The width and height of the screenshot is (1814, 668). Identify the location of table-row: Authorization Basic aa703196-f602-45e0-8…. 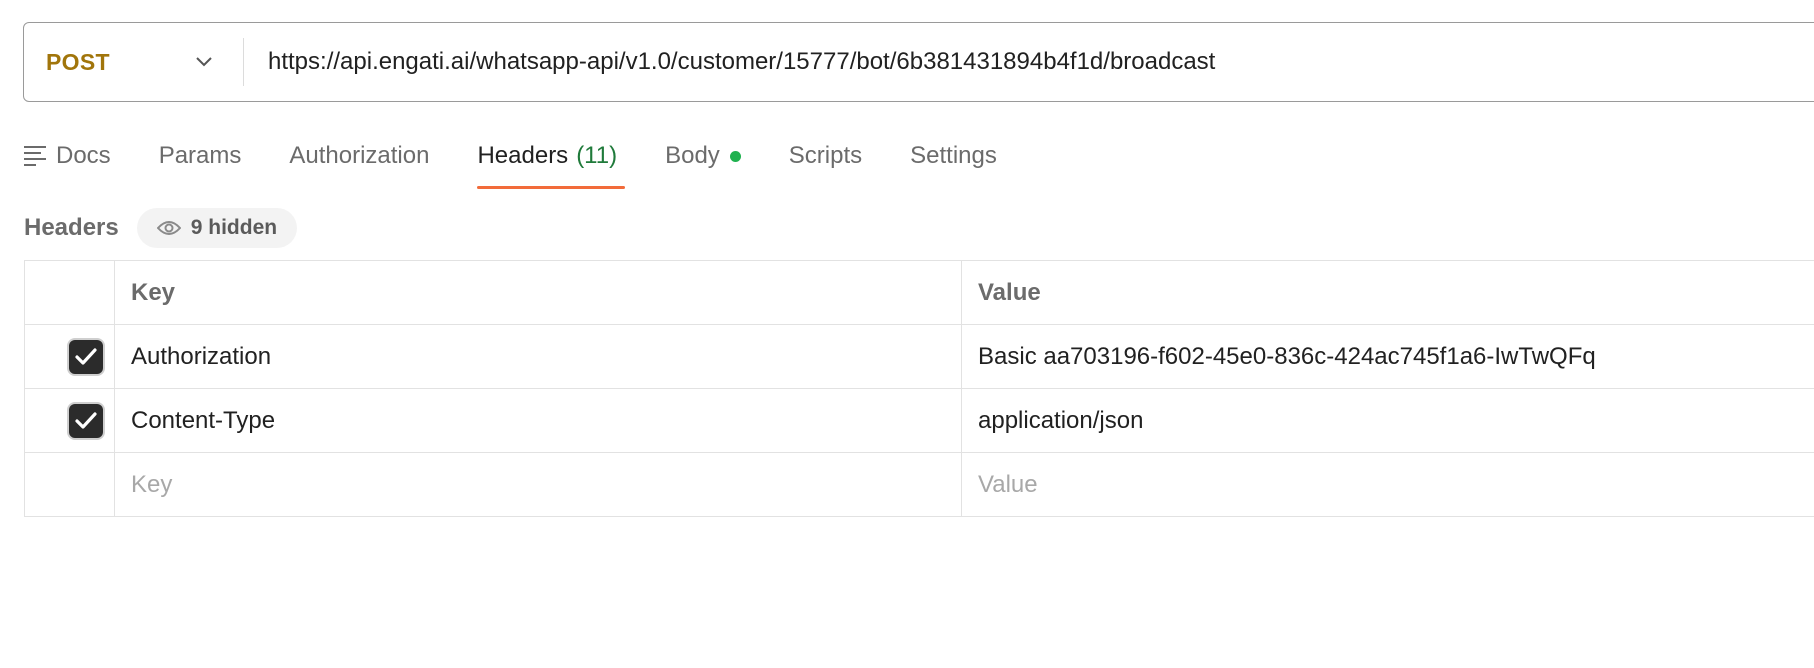
(919, 356).